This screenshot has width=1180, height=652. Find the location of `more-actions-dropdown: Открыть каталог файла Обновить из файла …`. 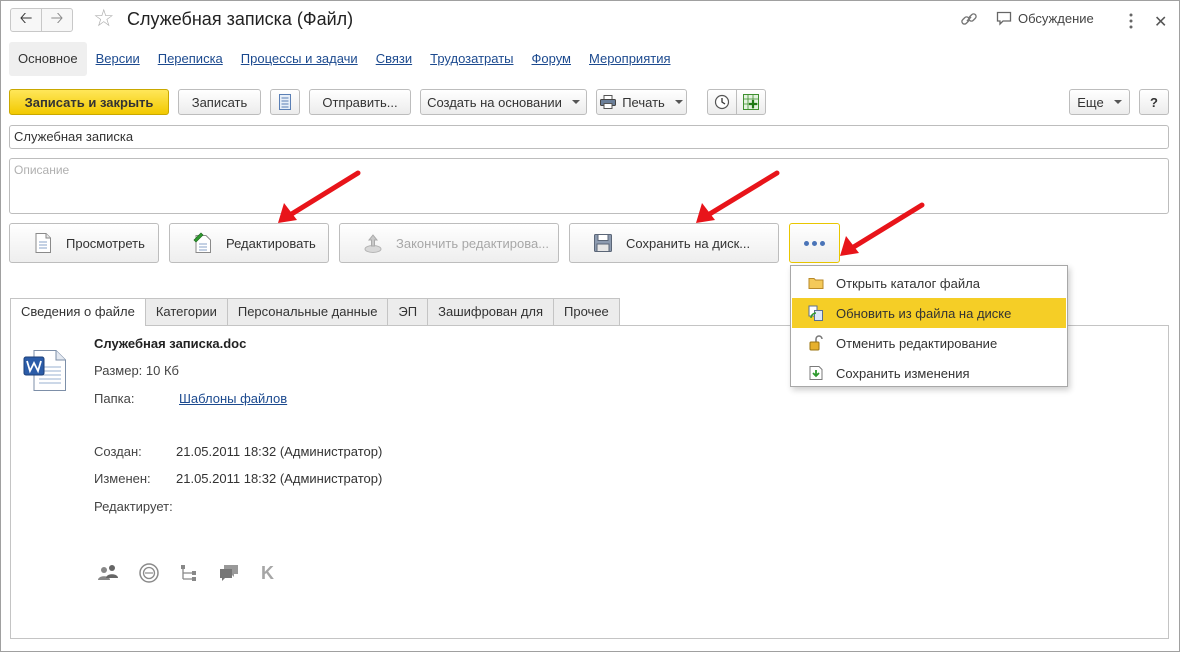

more-actions-dropdown: Открыть каталог файла Обновить из файла … is located at coordinates (929, 326).